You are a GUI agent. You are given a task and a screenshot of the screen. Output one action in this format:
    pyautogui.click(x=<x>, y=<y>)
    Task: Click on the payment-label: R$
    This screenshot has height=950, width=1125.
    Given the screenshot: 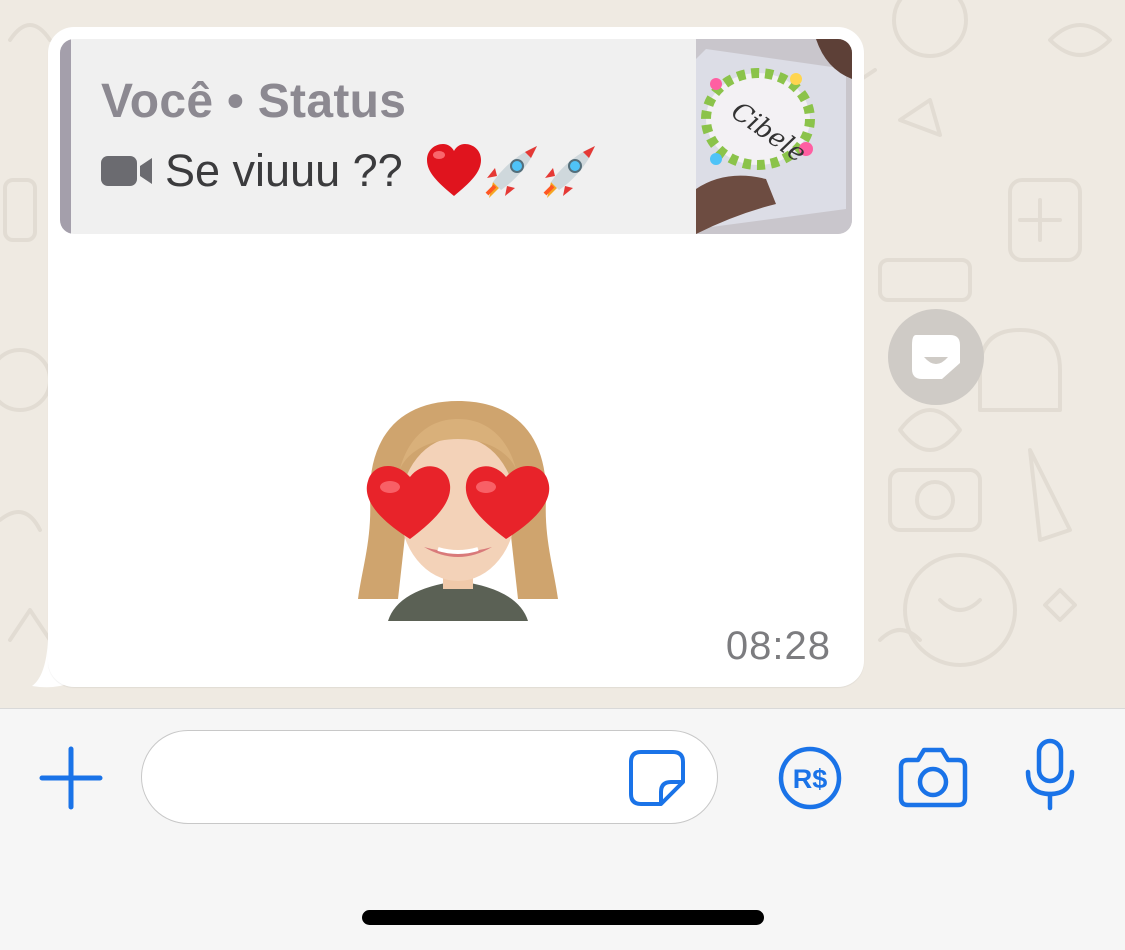 What is the action you would take?
    pyautogui.click(x=810, y=779)
    